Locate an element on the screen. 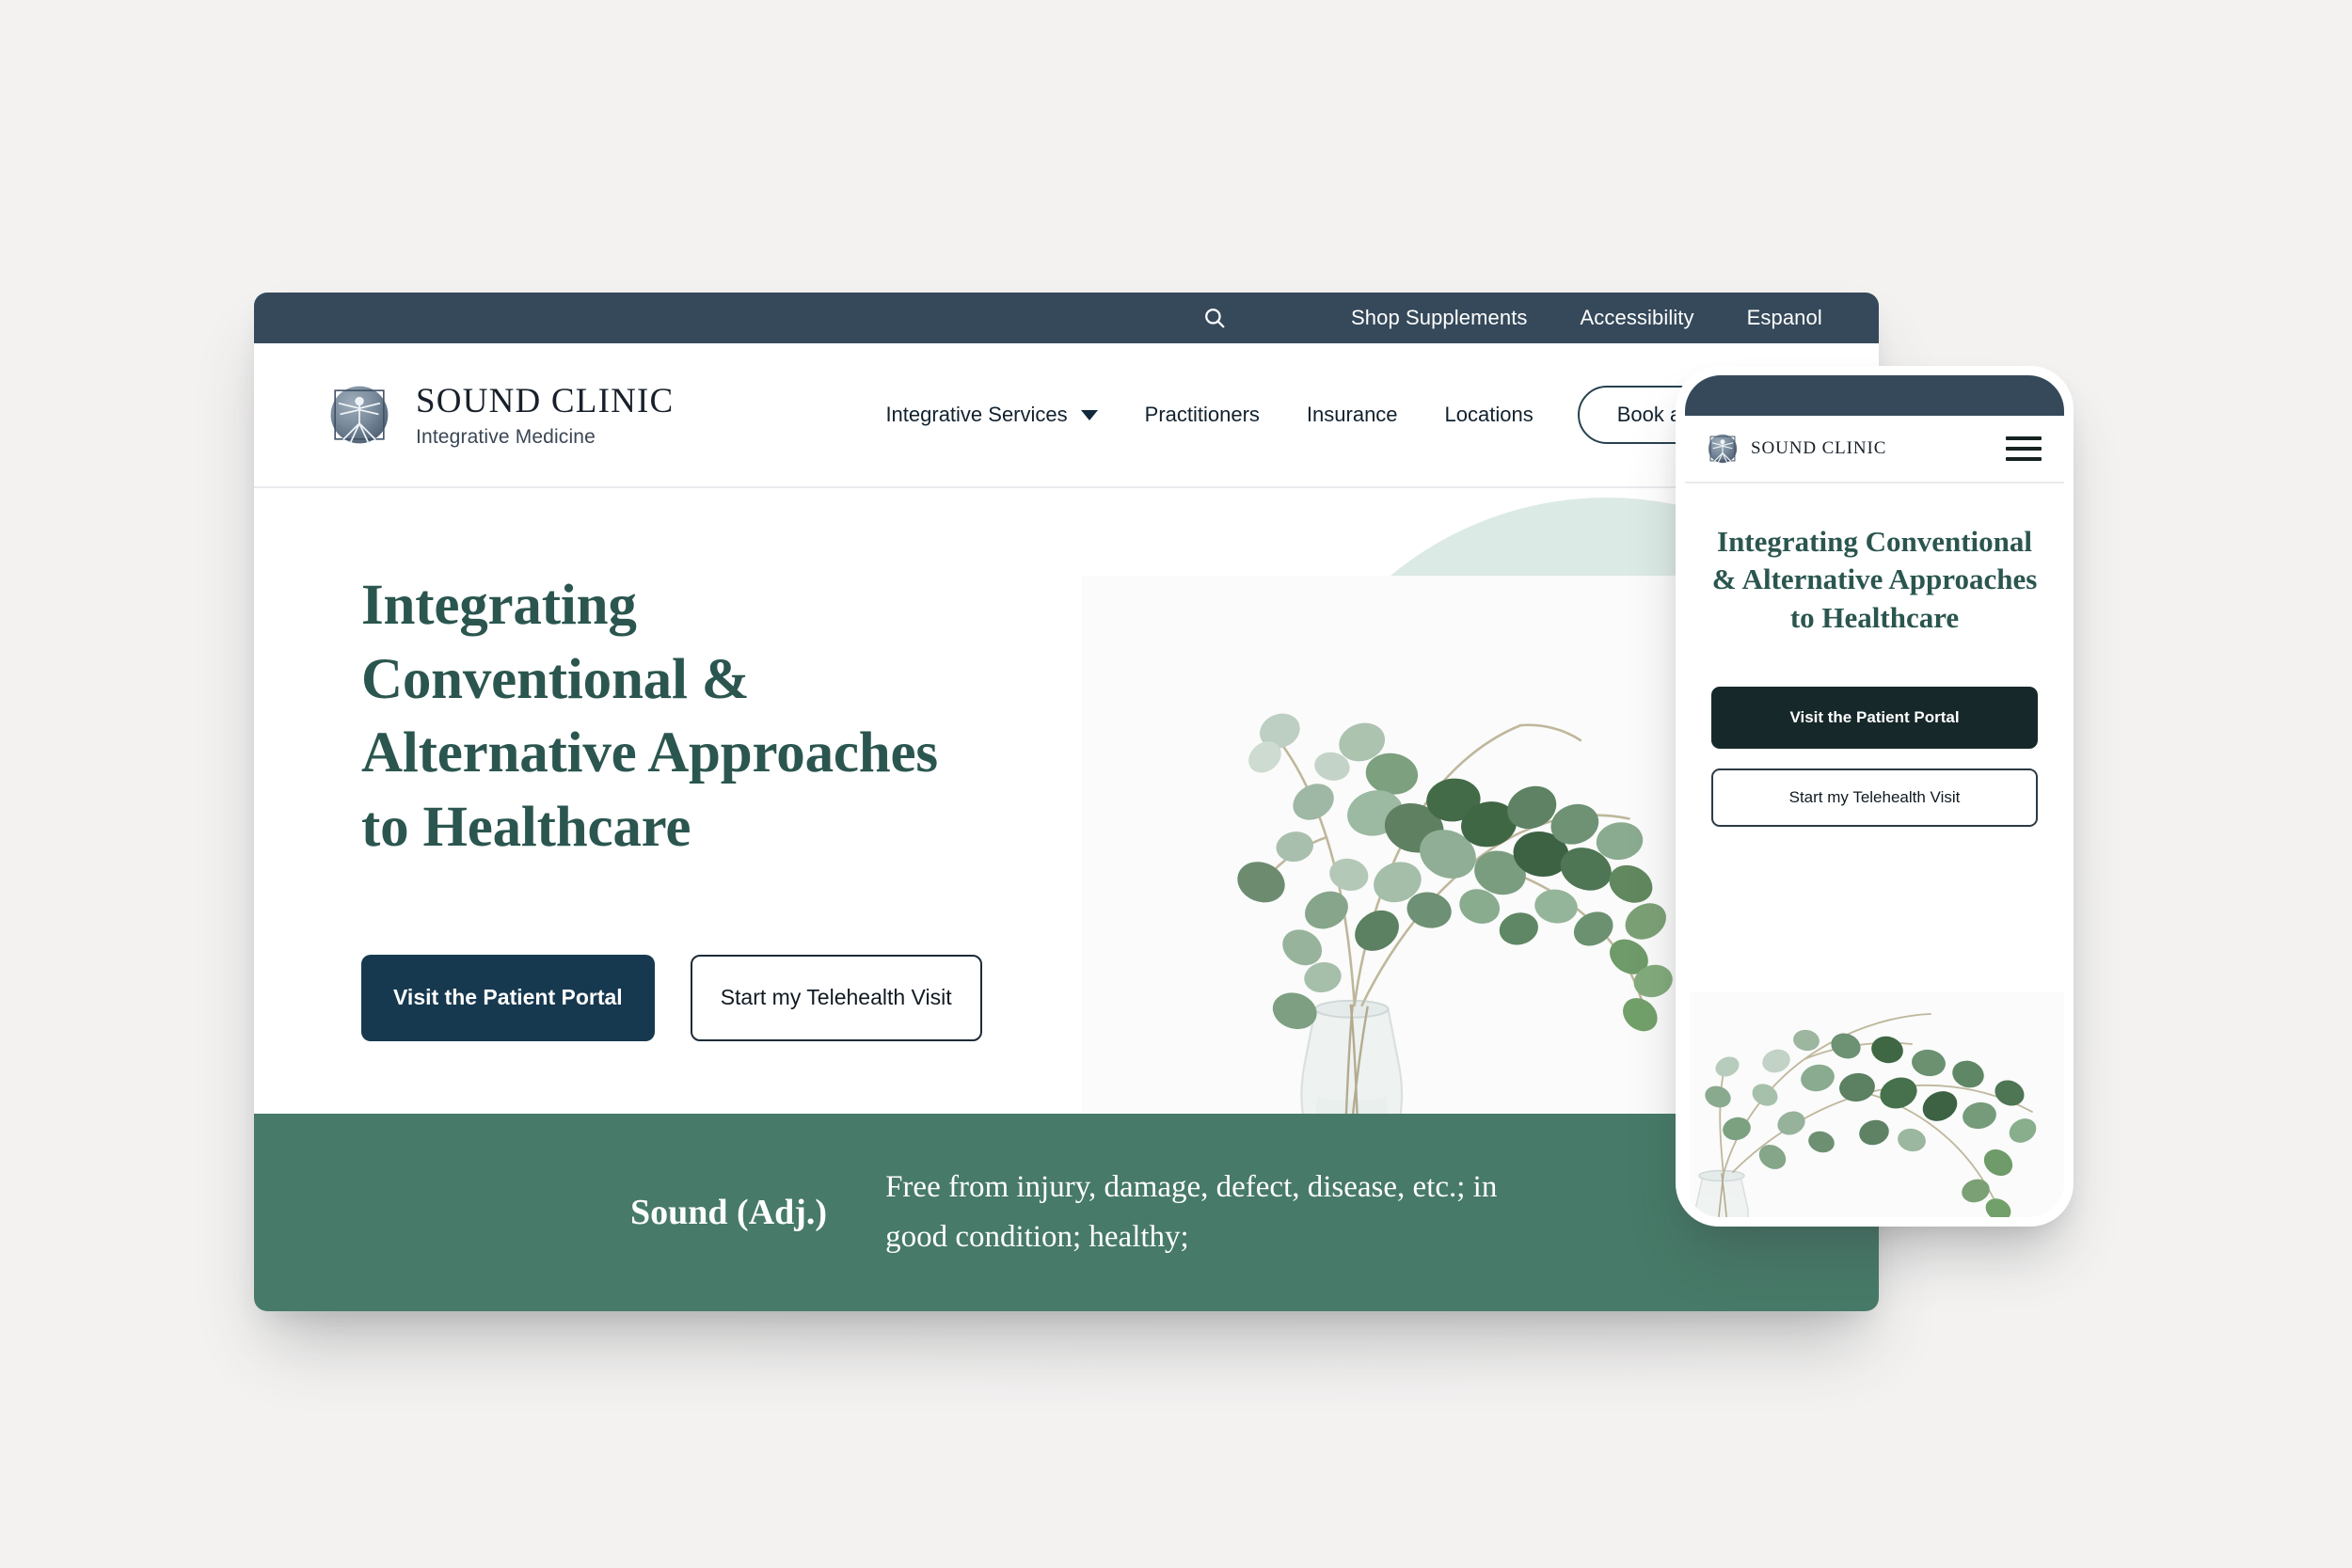 This screenshot has height=1568, width=2352. hero-image is located at coordinates (1380, 845).